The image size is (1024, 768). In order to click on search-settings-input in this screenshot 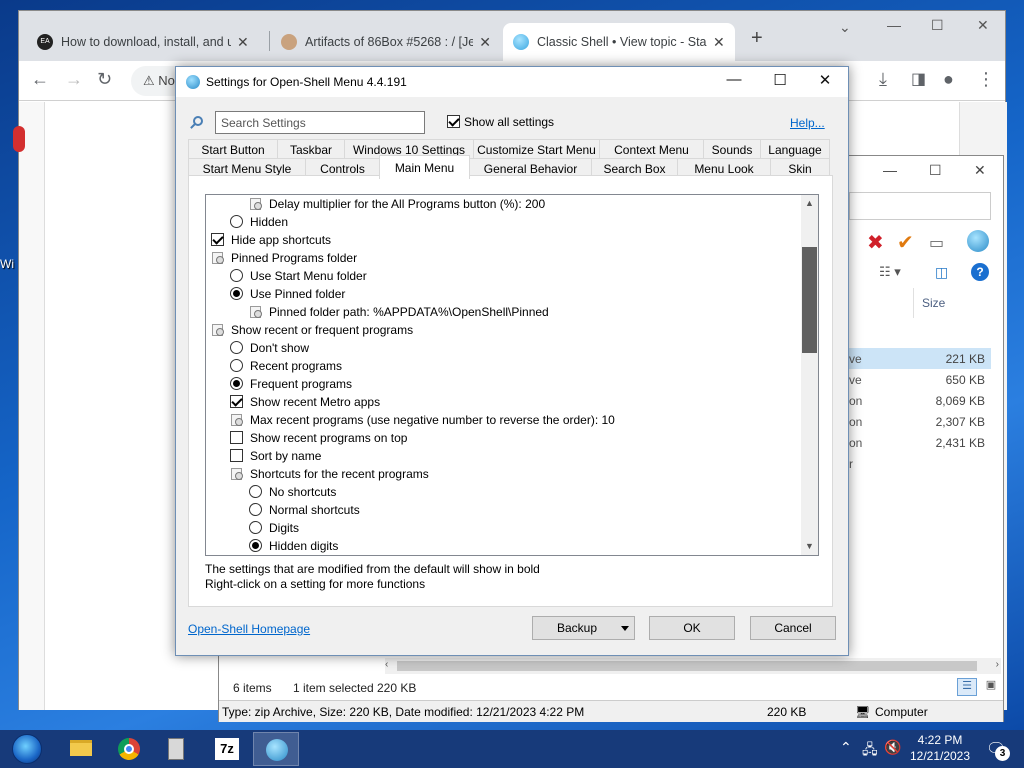, I will do `click(320, 122)`.